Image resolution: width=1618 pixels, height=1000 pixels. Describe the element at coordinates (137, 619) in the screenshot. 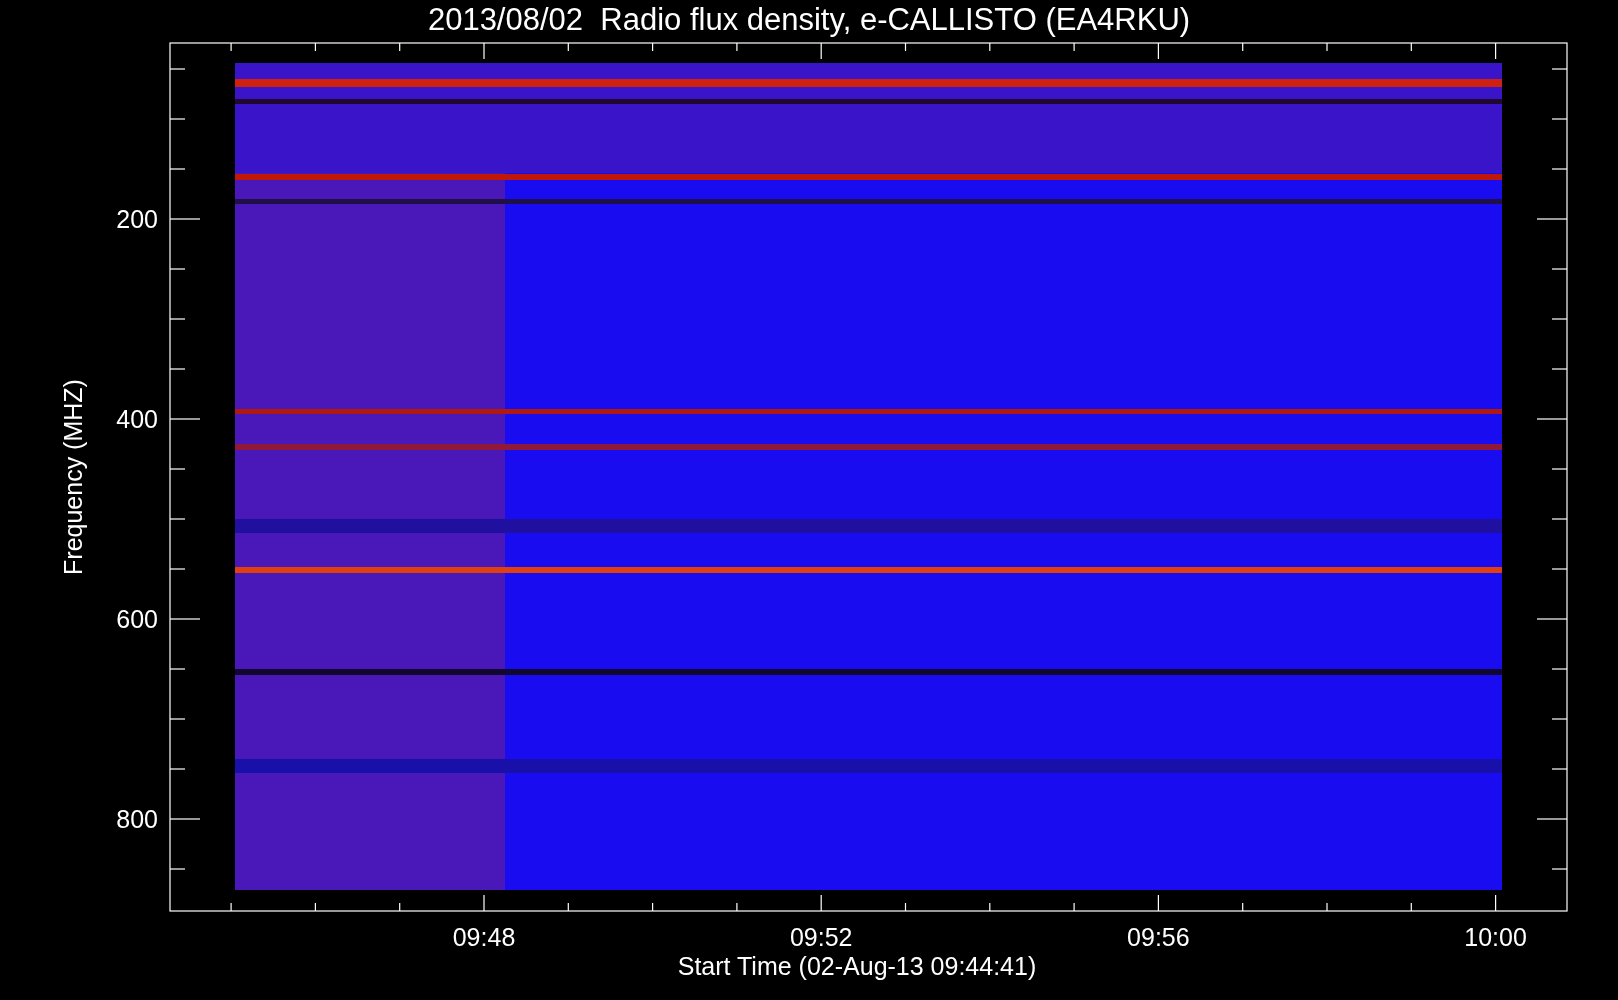

I see `y-tick-label: 600` at that location.